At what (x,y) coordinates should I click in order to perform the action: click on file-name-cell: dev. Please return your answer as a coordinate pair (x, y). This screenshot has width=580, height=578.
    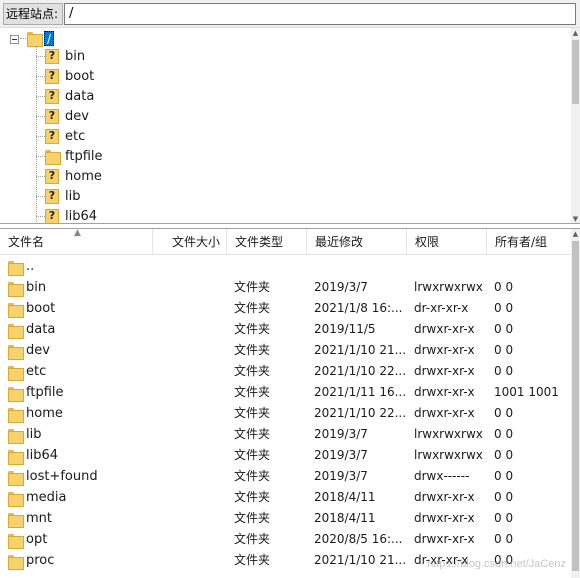
    Looking at the image, I should click on (78, 350).